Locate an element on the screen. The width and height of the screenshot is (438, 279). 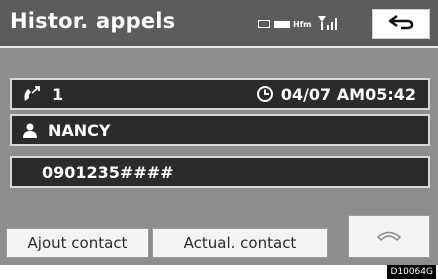
person-icon is located at coordinates (30, 130).